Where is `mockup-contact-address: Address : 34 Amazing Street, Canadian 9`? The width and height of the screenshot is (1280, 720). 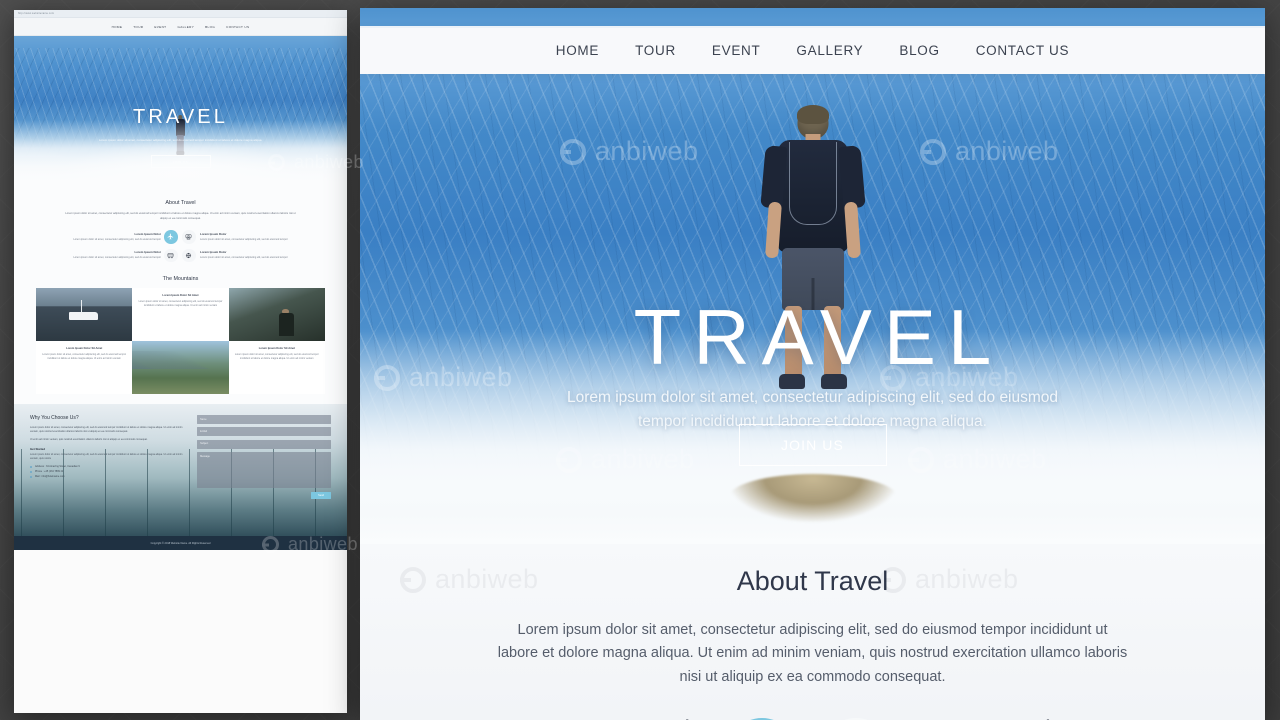 mockup-contact-address: Address : 34 Amazing Street, Canadian 9 is located at coordinates (108, 466).